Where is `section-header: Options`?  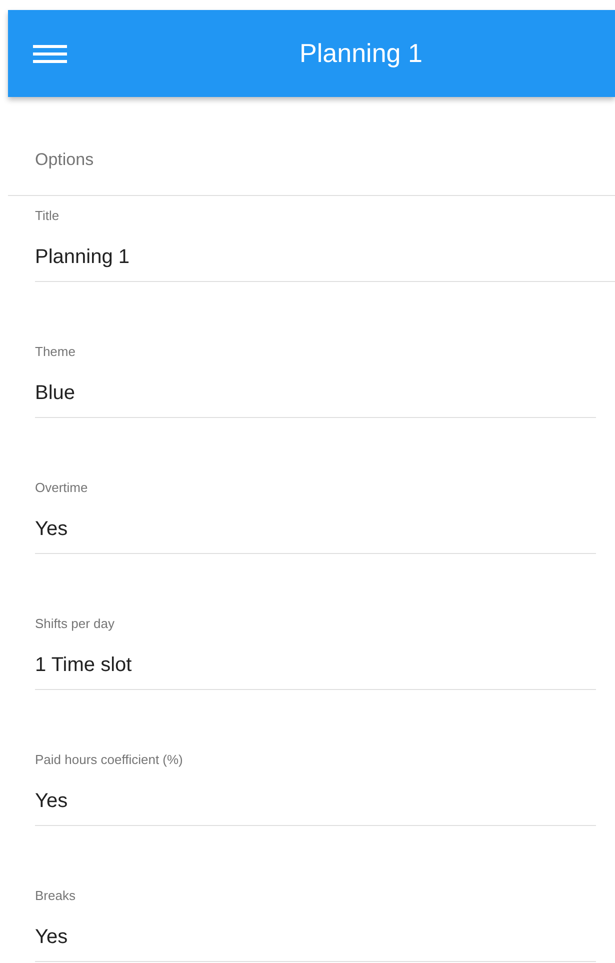 section-header: Options is located at coordinates (311, 146).